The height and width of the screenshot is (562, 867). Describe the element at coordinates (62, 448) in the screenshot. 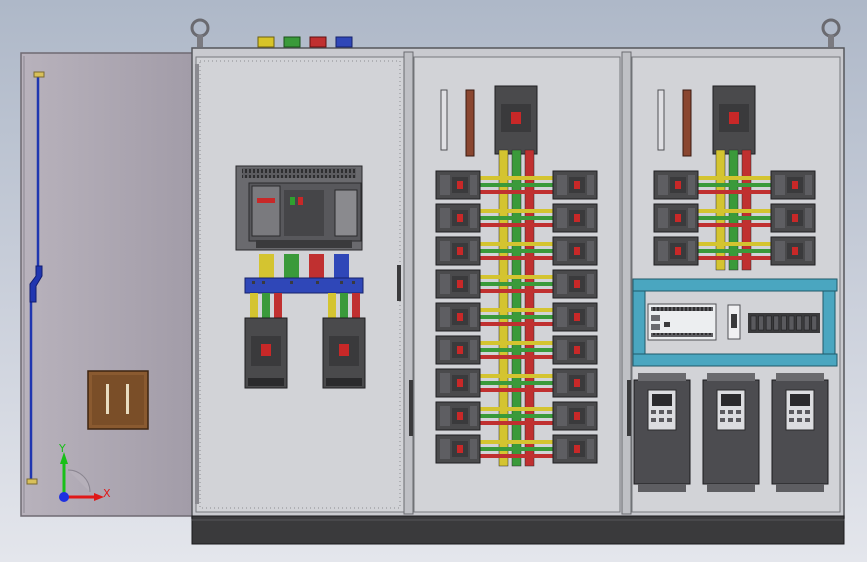

I see `triad-y-label: Y` at that location.